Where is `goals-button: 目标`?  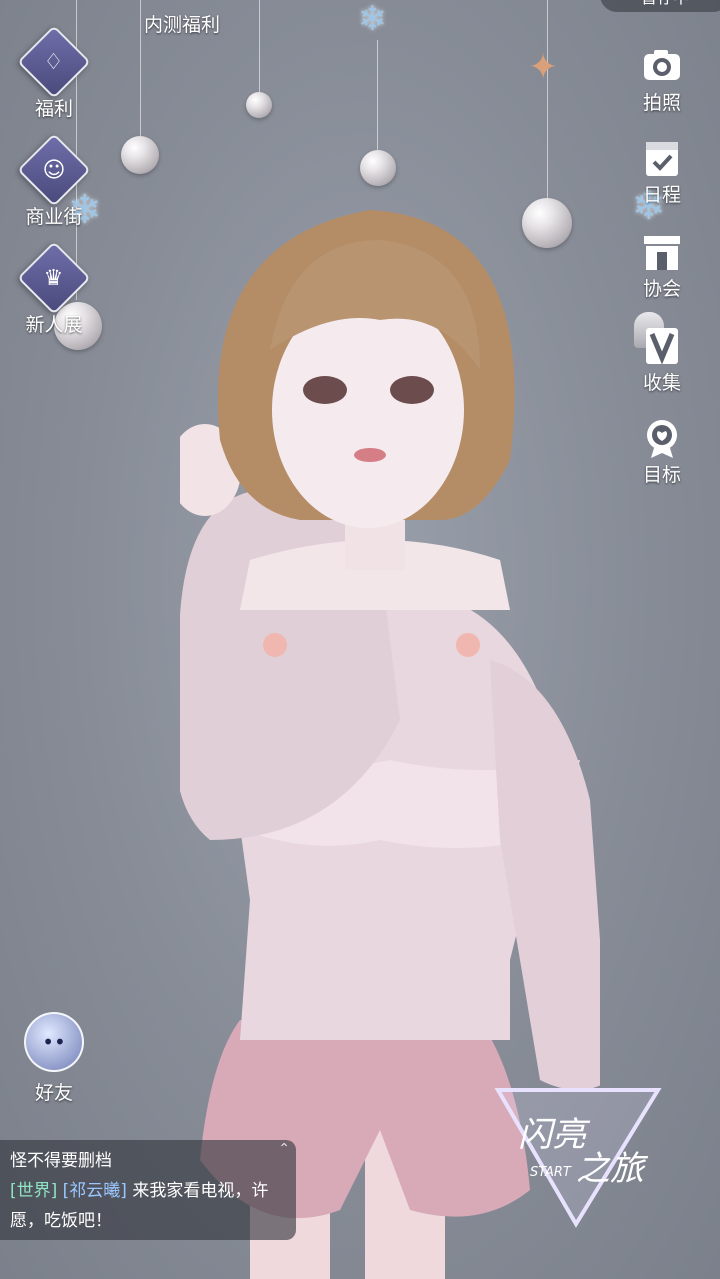
goals-button: 目标 is located at coordinates (662, 452).